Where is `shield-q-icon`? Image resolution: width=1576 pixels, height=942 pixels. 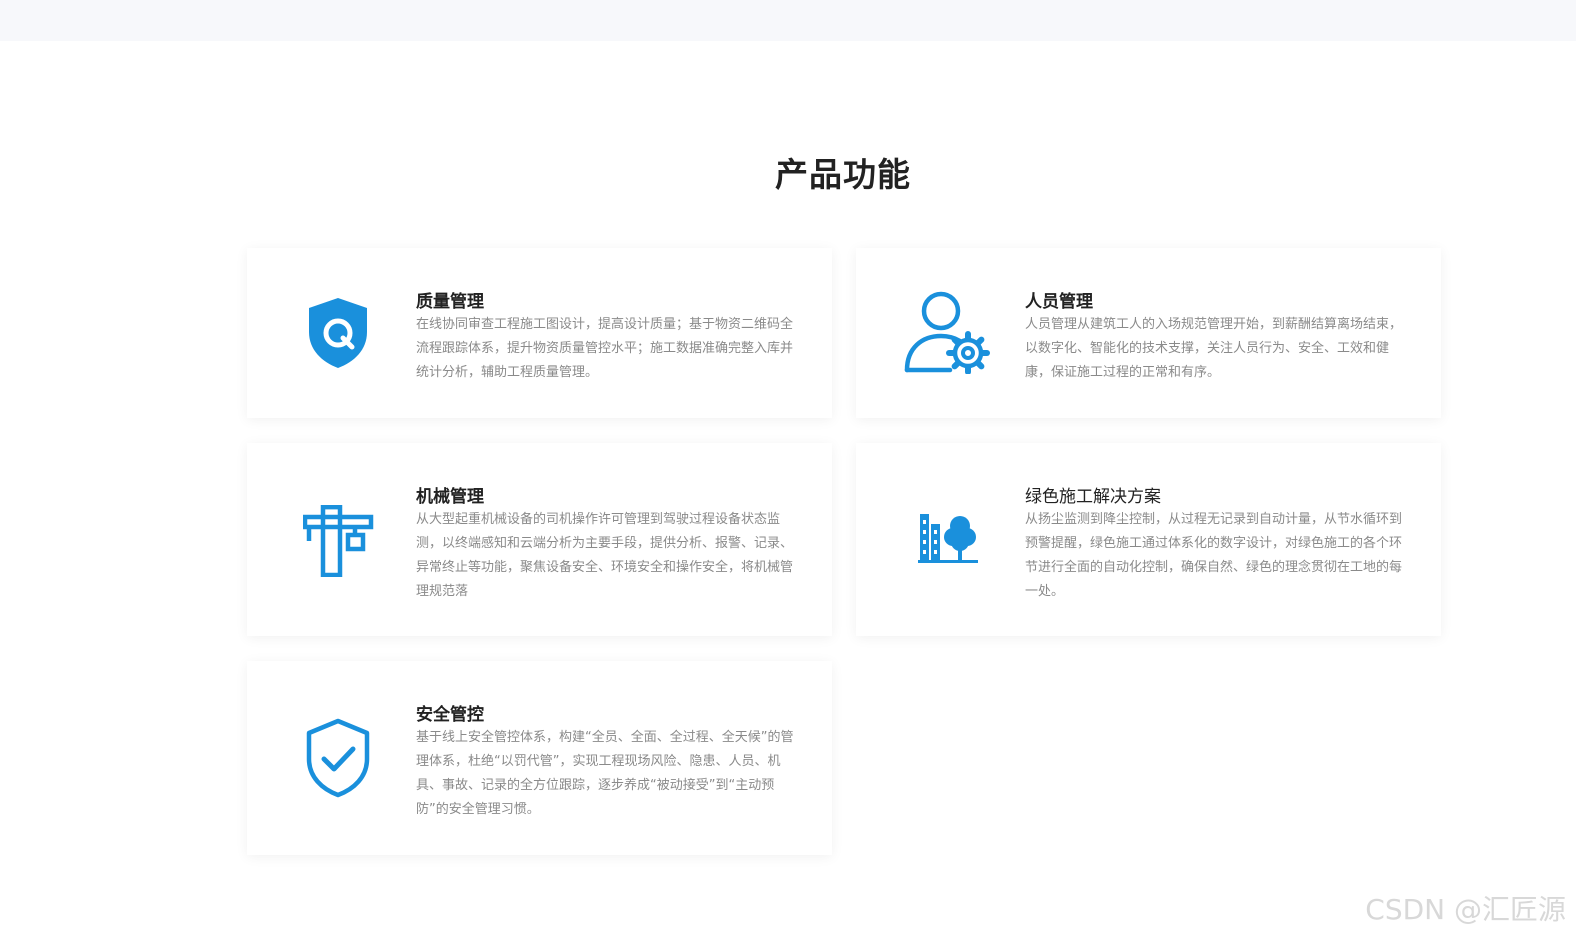
shield-q-icon is located at coordinates (338, 333).